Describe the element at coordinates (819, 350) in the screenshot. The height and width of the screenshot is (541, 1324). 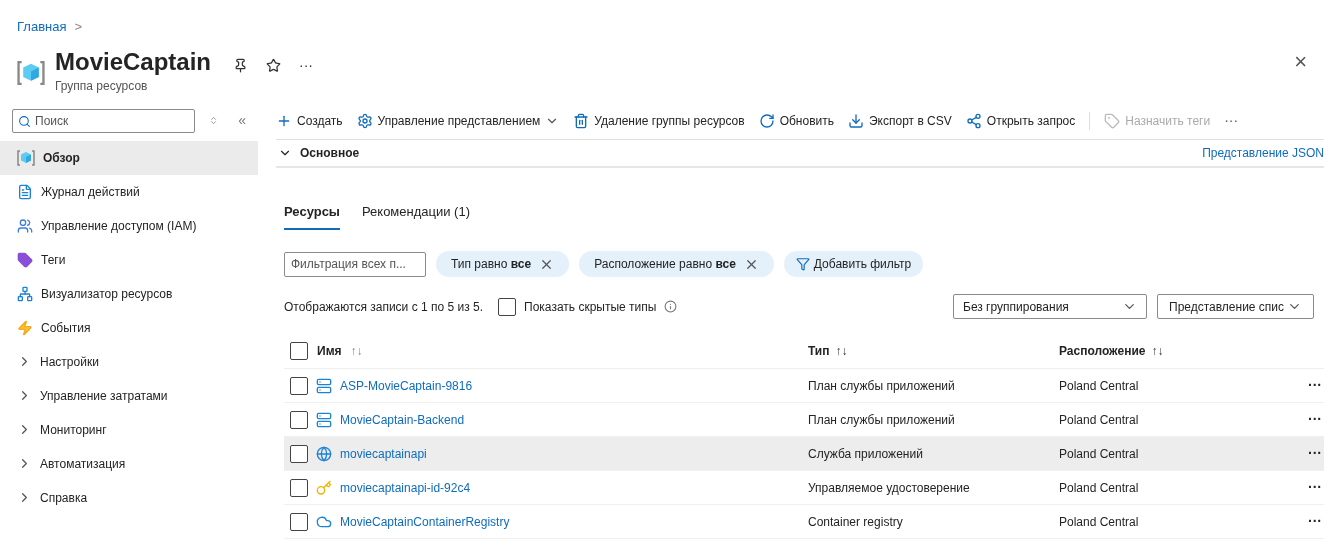
I see `column-header: Тип` at that location.